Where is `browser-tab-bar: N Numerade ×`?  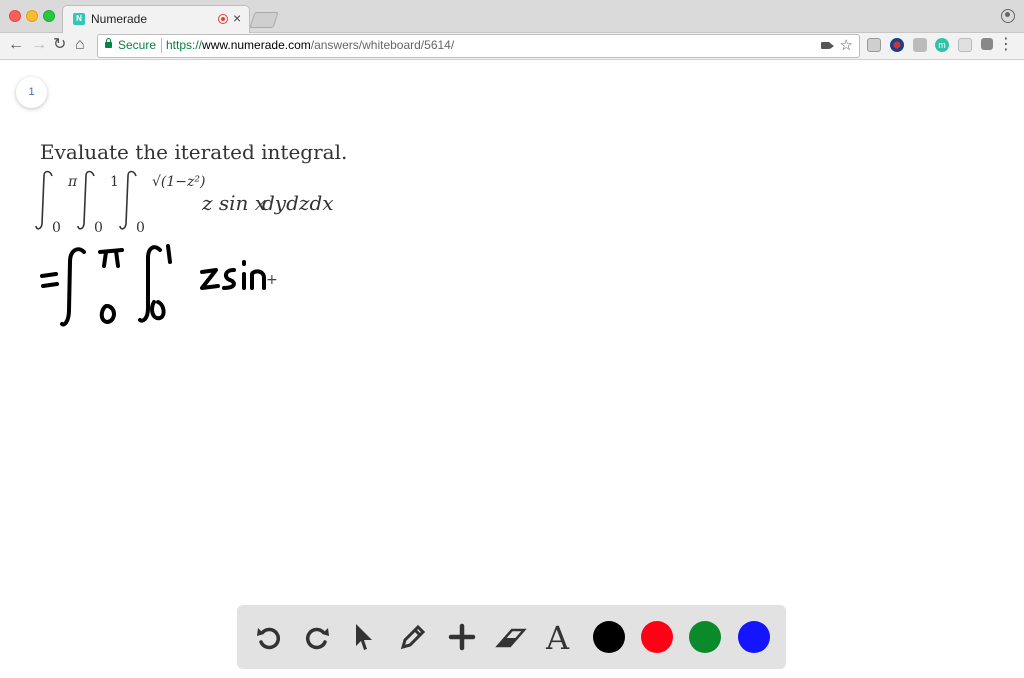
browser-tab-bar: N Numerade × is located at coordinates (512, 16).